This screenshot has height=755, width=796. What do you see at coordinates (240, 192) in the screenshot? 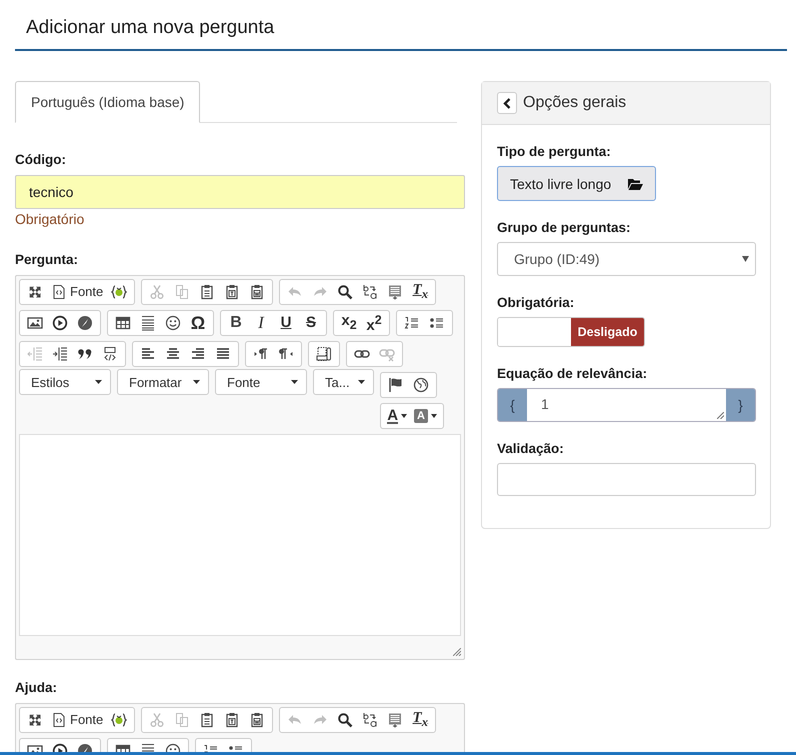
I see `code-field: tecnico` at bounding box center [240, 192].